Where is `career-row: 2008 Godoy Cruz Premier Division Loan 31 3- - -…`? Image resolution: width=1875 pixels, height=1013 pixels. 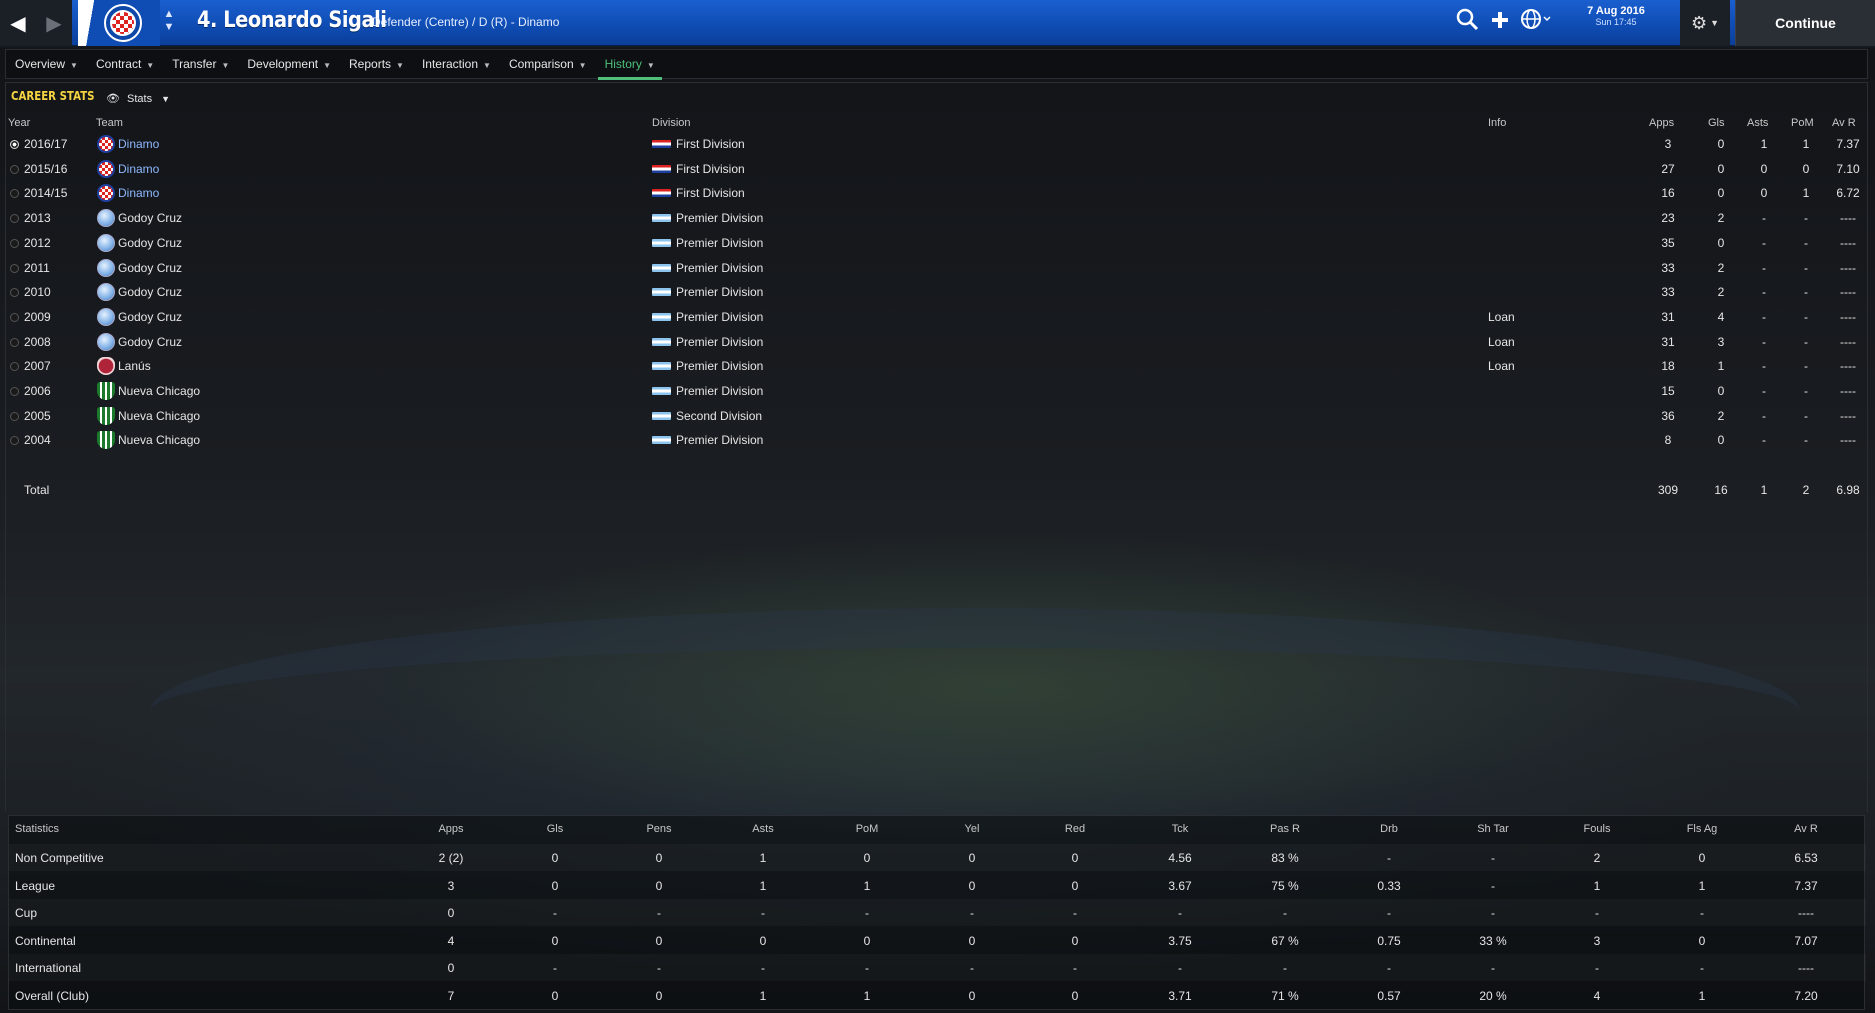 career-row: 2008 Godoy Cruz Premier Division Loan 31 3- - -… is located at coordinates (937, 343).